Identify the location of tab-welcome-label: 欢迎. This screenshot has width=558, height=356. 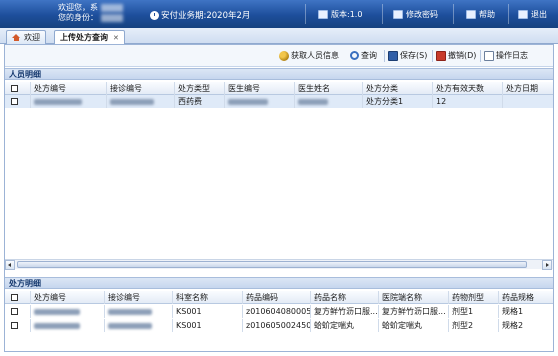
(32, 37).